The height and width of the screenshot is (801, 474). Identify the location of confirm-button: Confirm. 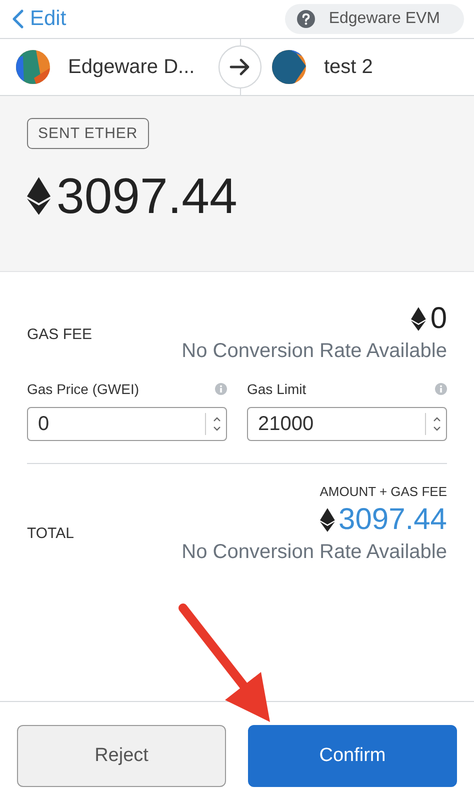
(352, 756).